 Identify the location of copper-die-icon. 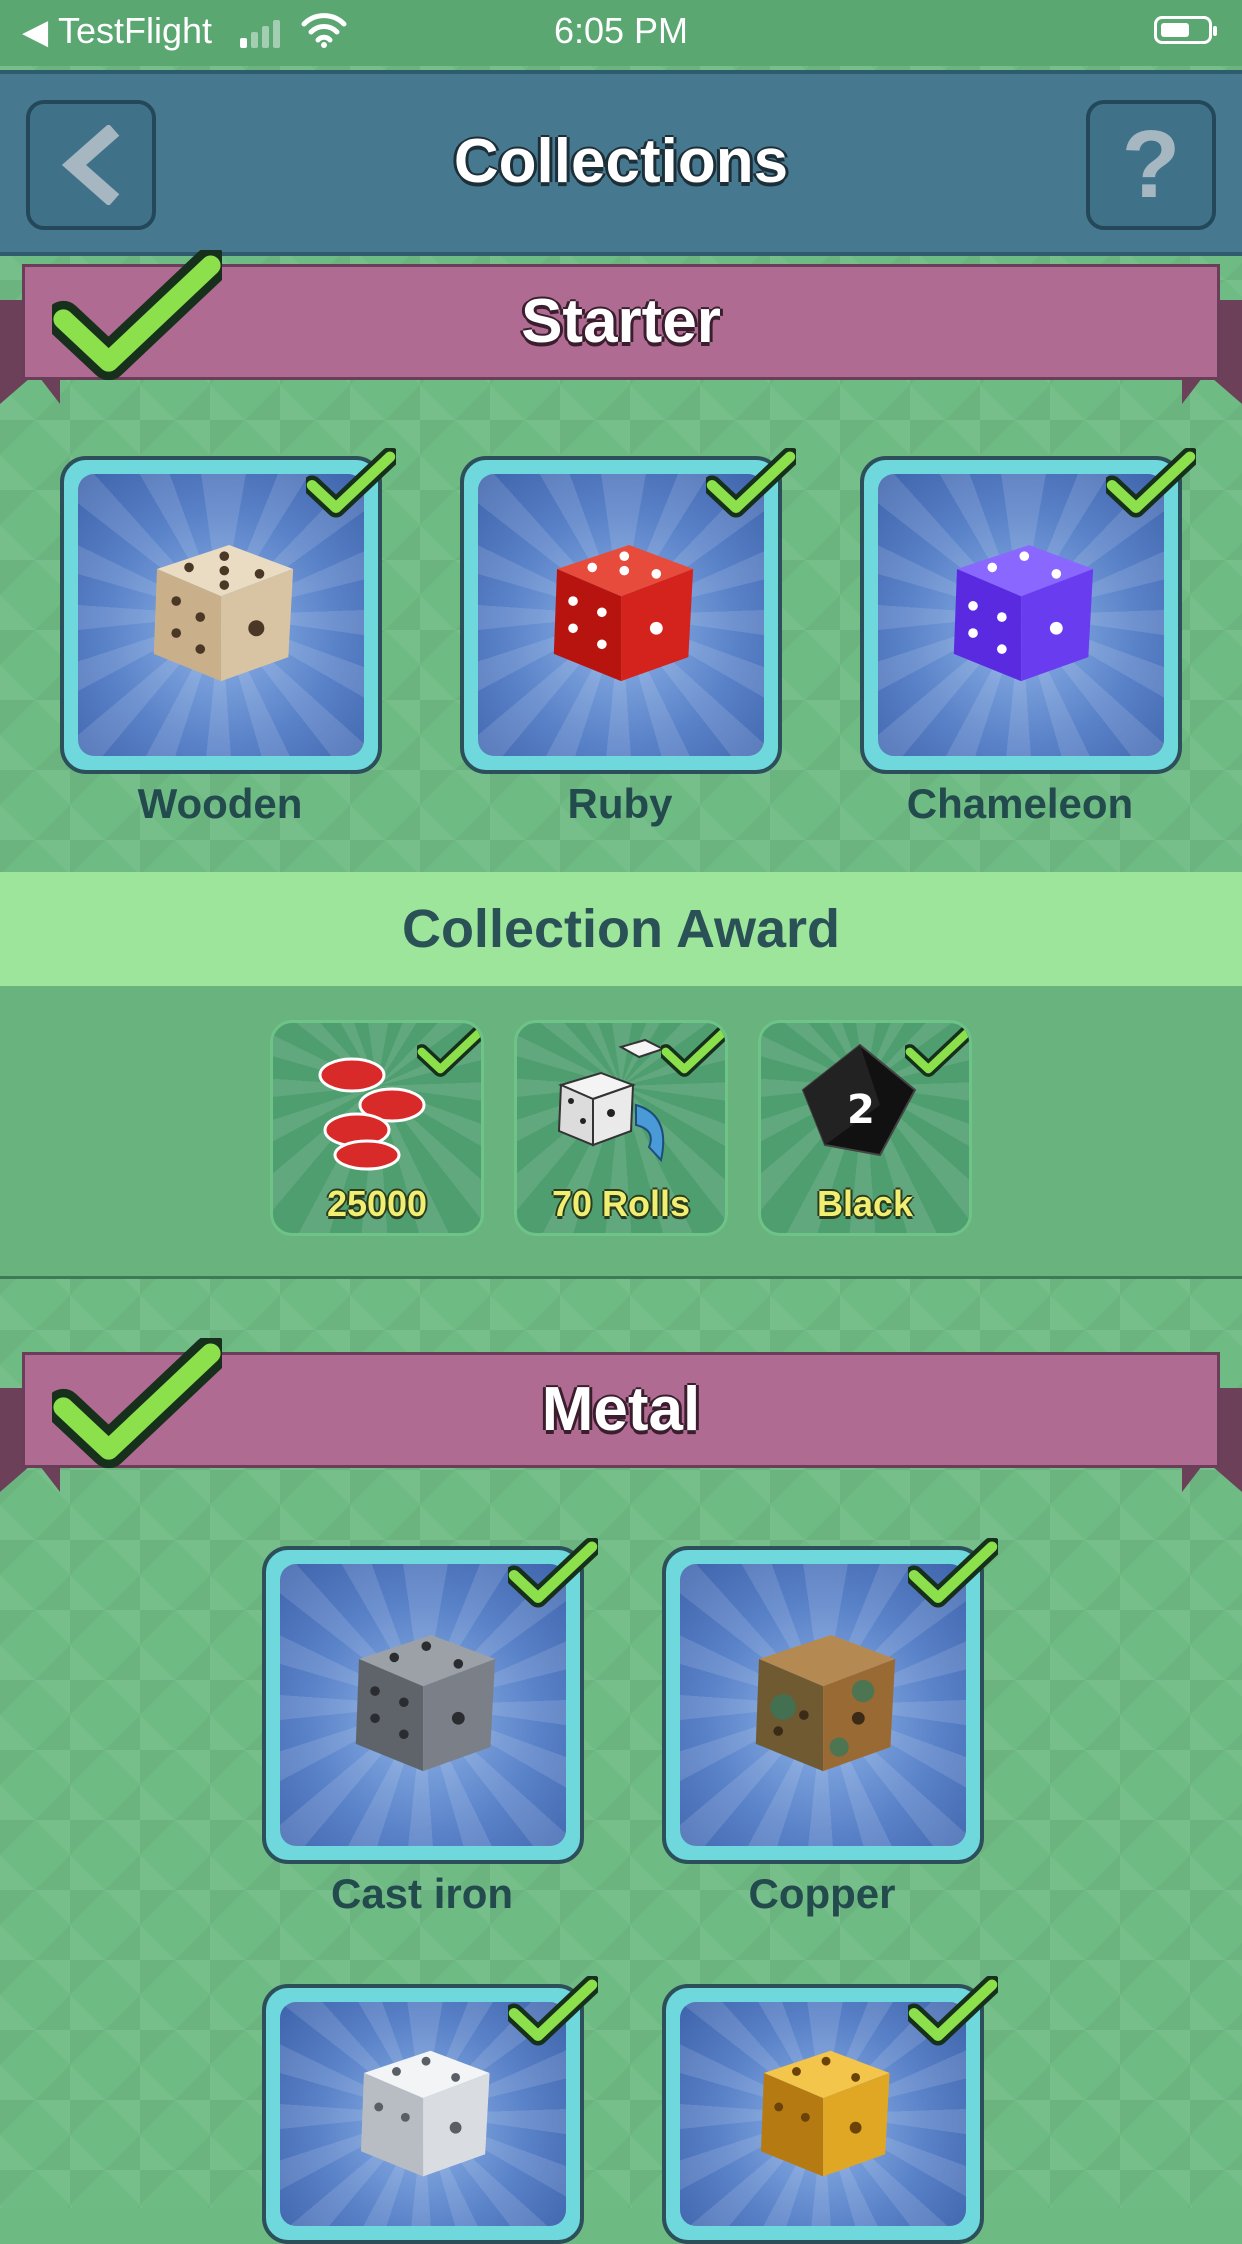
(825, 1703).